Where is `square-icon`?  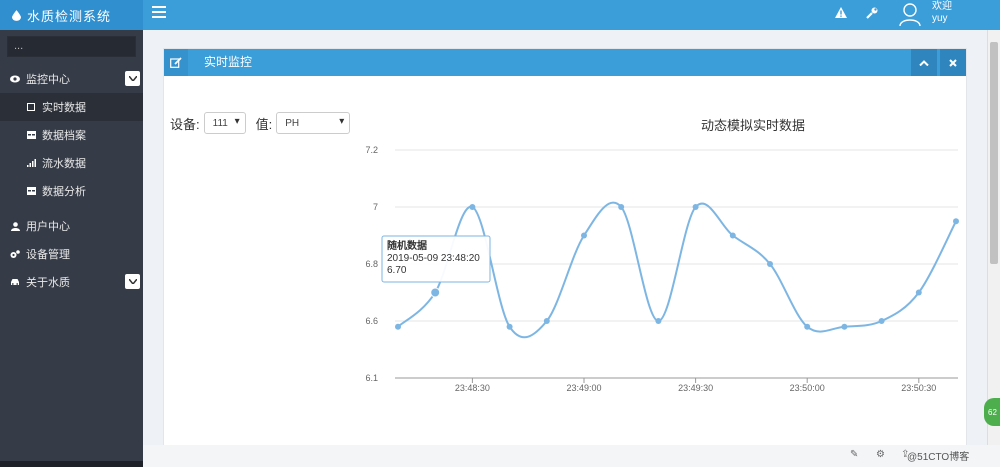 square-icon is located at coordinates (31, 107).